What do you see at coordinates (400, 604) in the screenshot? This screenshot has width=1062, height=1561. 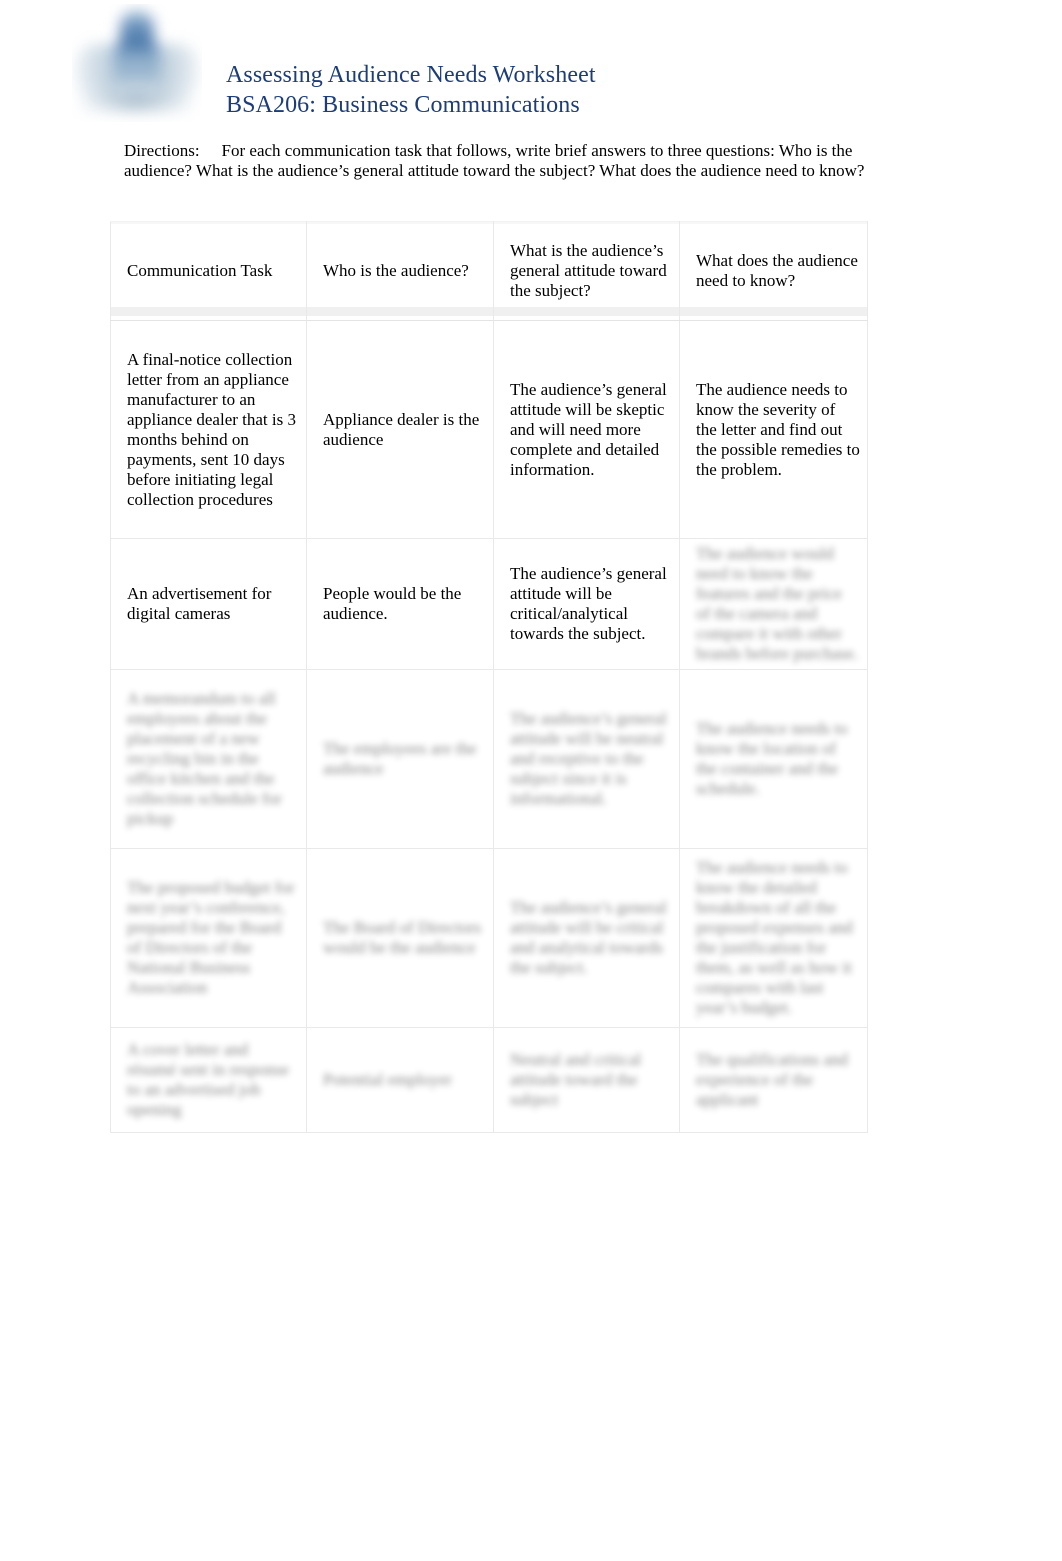 I see `cell-who-is-the-audience: People would be the audience.` at bounding box center [400, 604].